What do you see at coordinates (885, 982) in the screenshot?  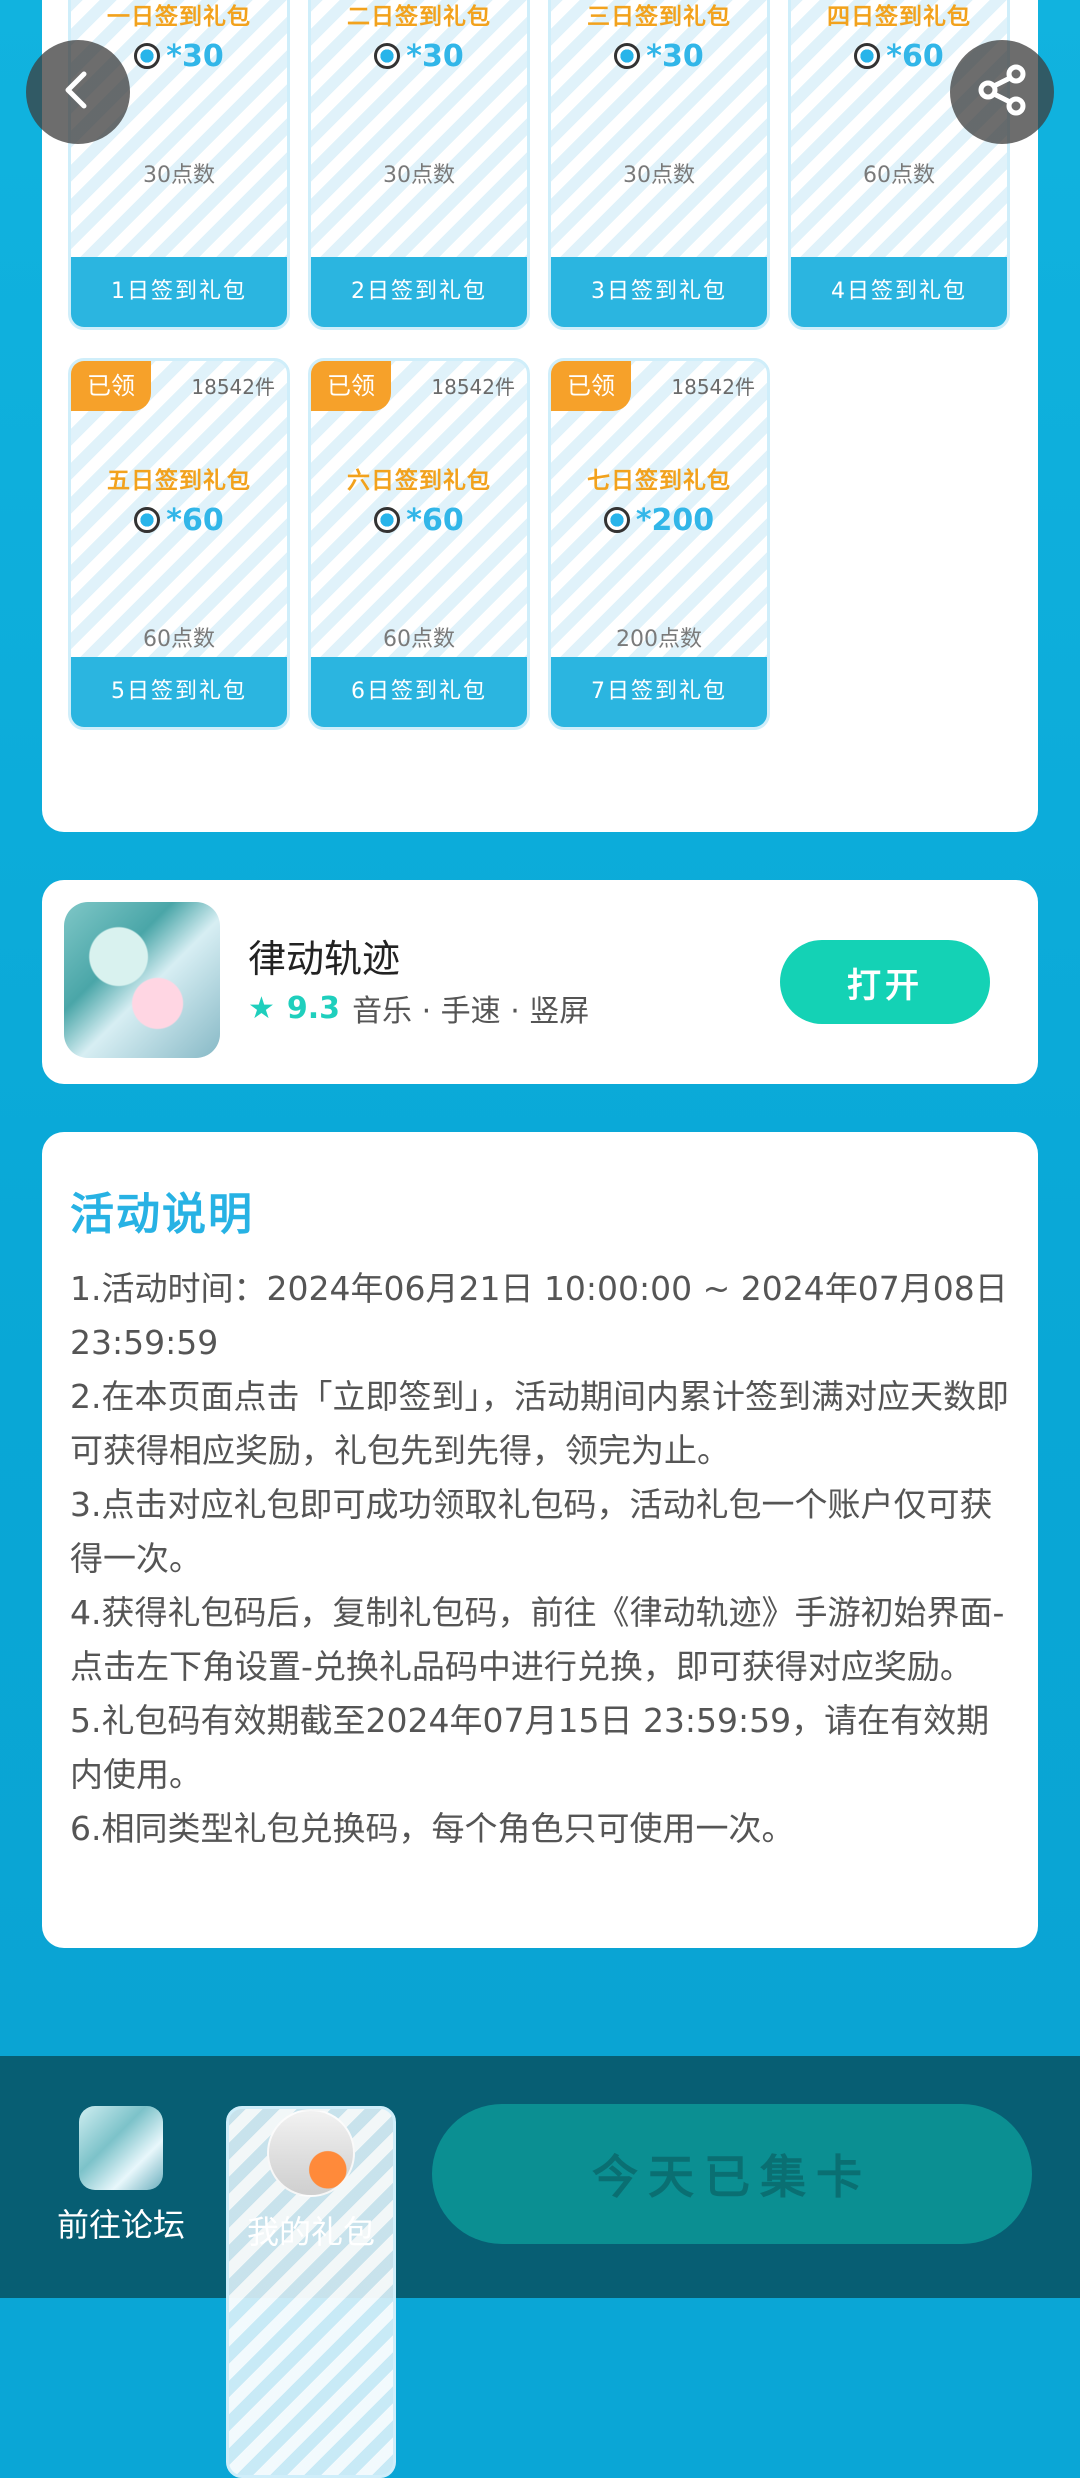 I see `open-game-button: 打开` at bounding box center [885, 982].